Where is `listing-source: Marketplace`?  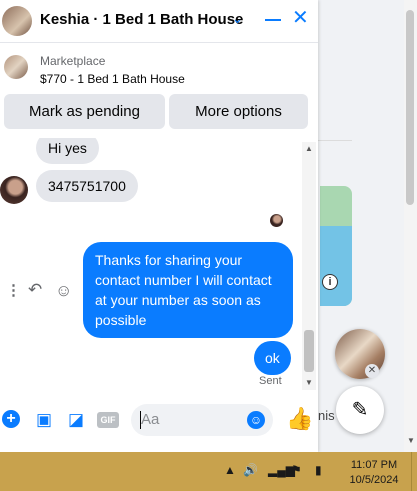 listing-source: Marketplace is located at coordinates (73, 61).